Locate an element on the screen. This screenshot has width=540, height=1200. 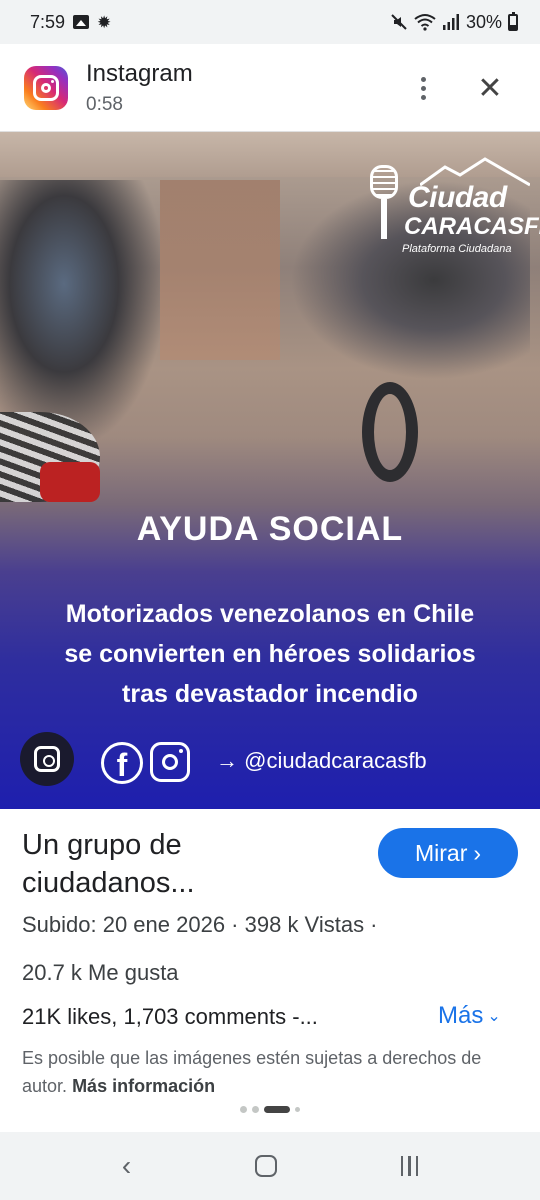
brightness-icon: ✹ is located at coordinates (104, 22).